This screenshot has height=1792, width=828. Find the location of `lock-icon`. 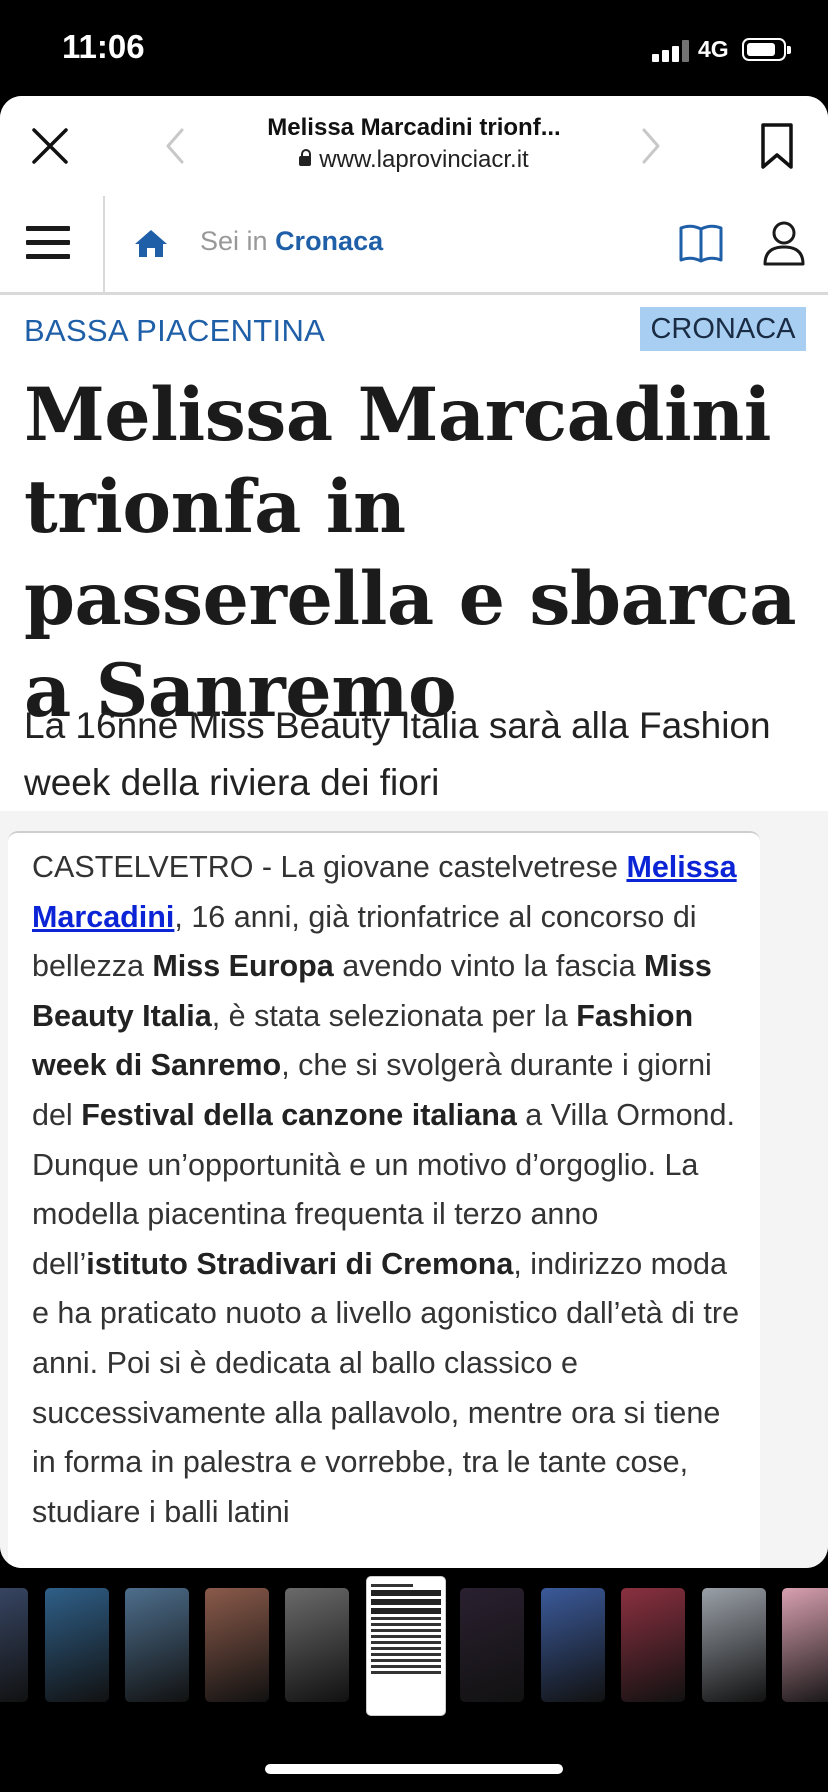

lock-icon is located at coordinates (305, 157).